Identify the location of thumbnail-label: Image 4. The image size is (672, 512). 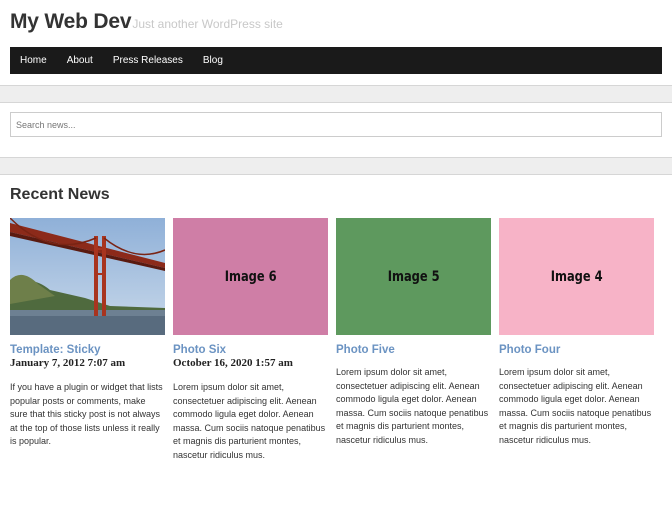
(576, 276).